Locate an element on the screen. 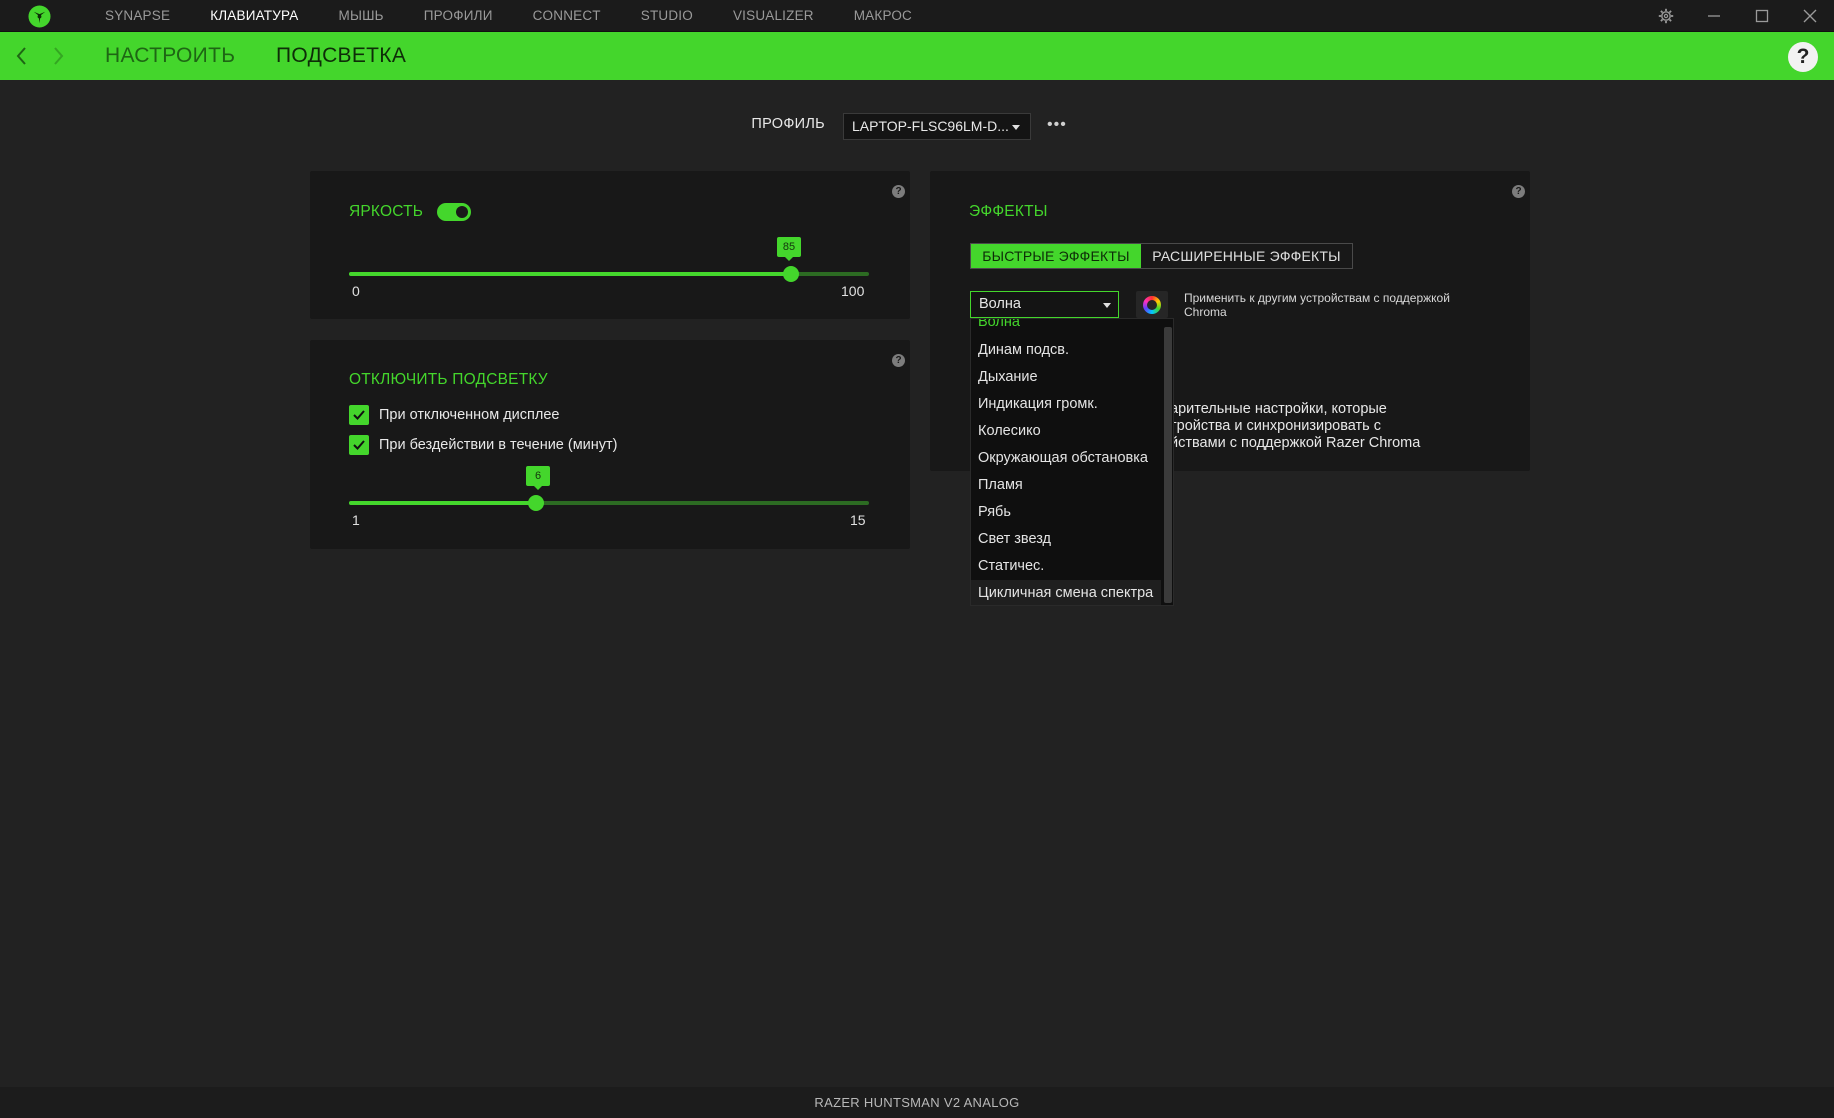 The image size is (1834, 1118). description-line: тройства и синхронизировать с is located at coordinates (1276, 426).